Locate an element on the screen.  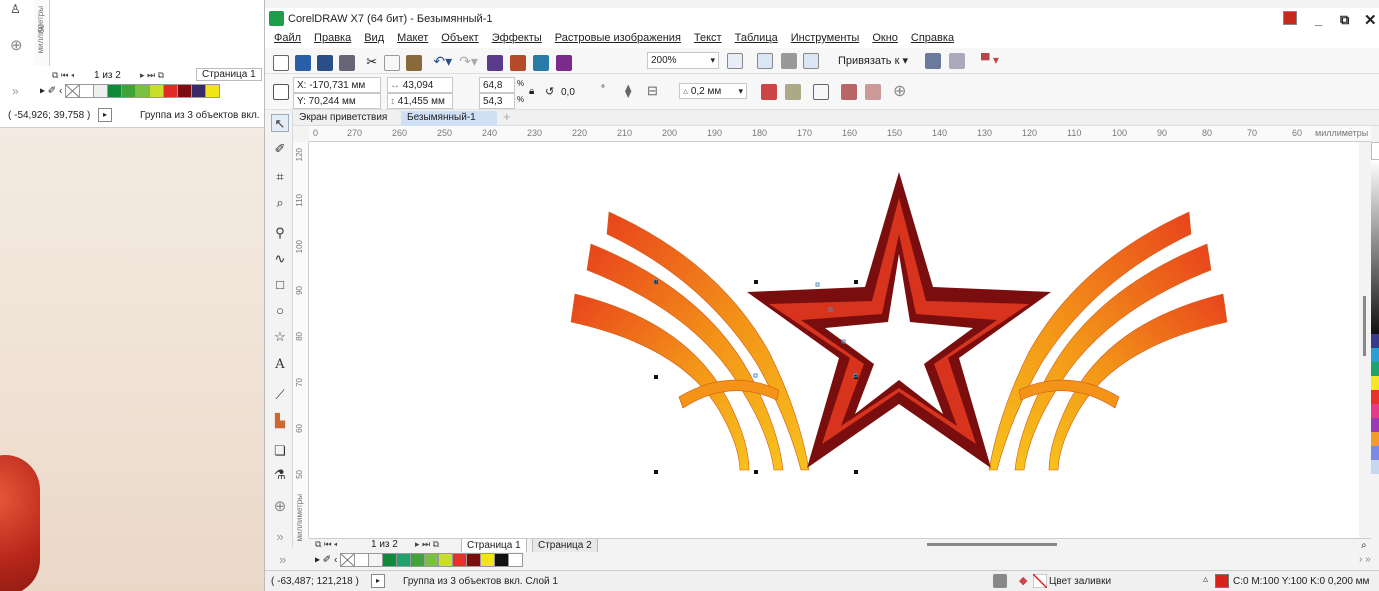
height-field: ↕ 41,455 мм is located at coordinates (420, 101).